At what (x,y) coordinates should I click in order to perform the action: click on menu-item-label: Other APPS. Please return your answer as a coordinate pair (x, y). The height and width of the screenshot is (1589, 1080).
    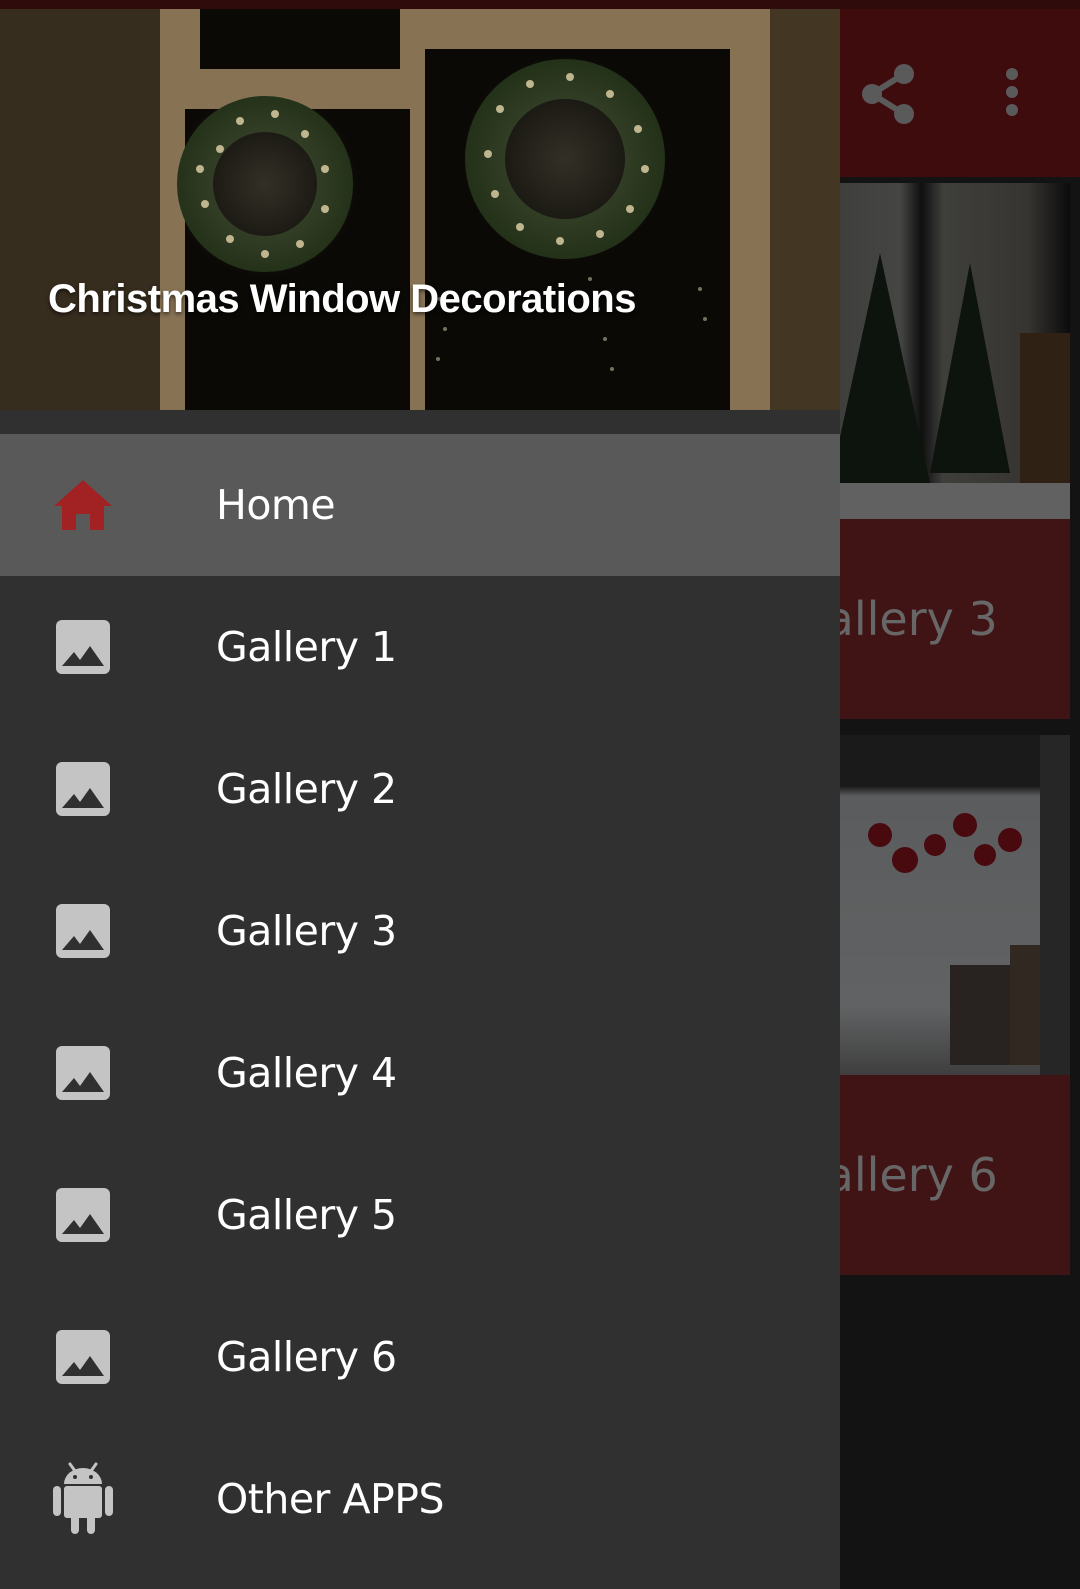
    Looking at the image, I should click on (330, 1499).